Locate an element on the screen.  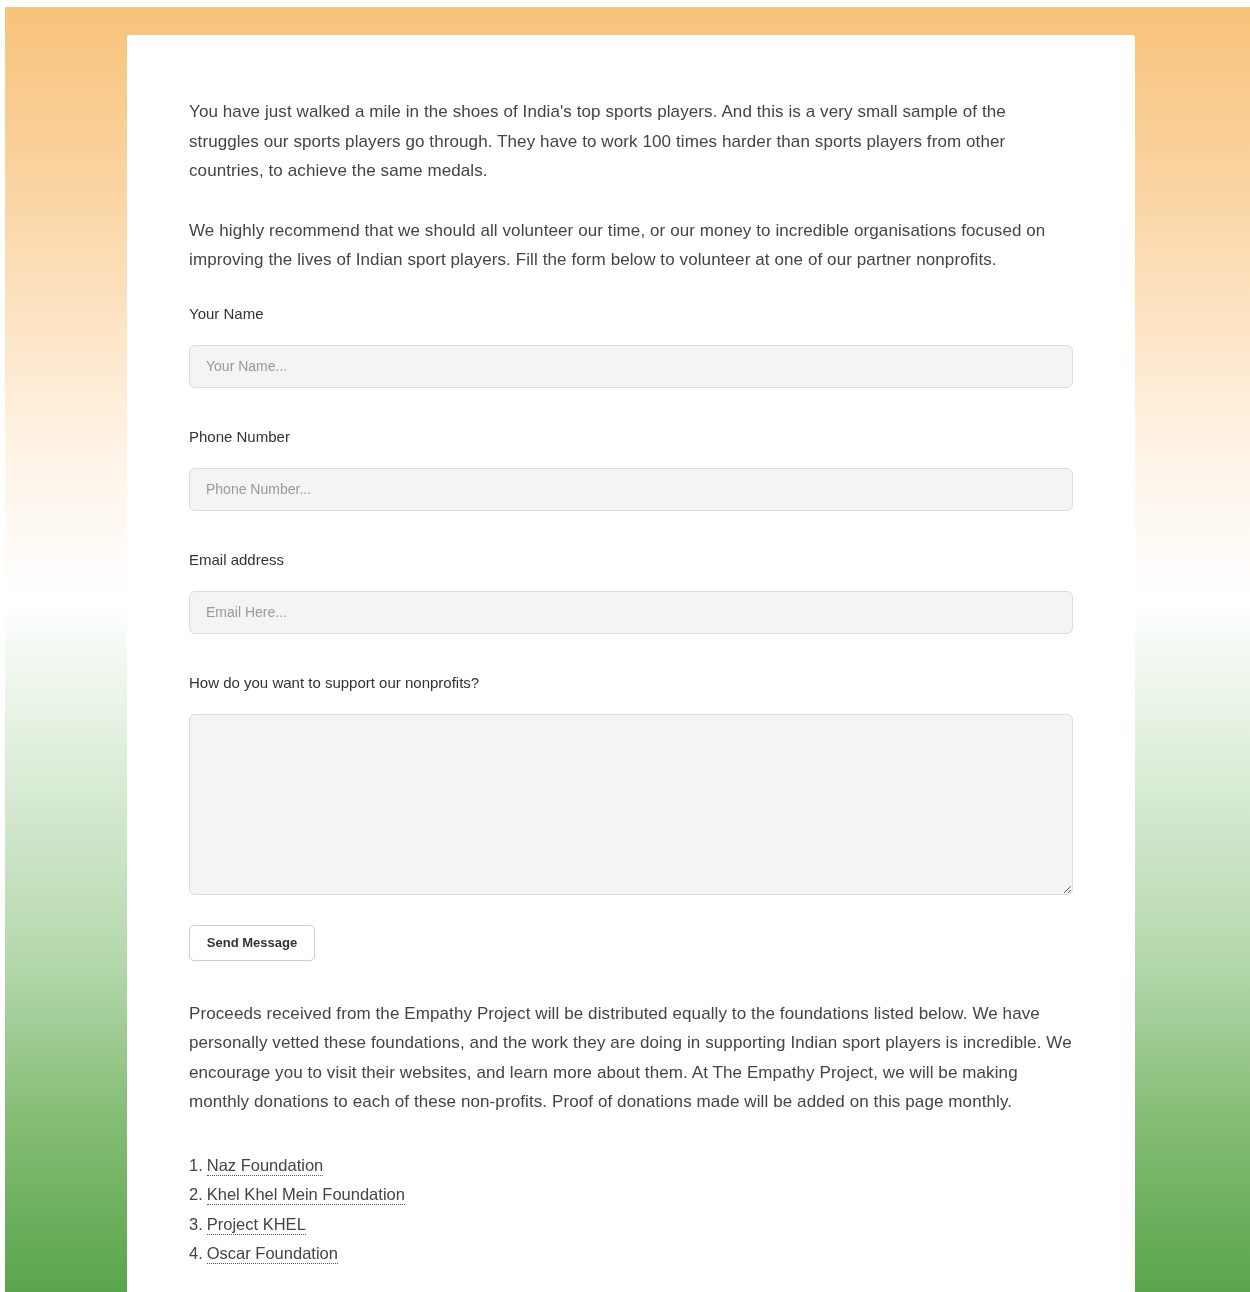
foundation-link: Naz Foundation is located at coordinates (265, 1165).